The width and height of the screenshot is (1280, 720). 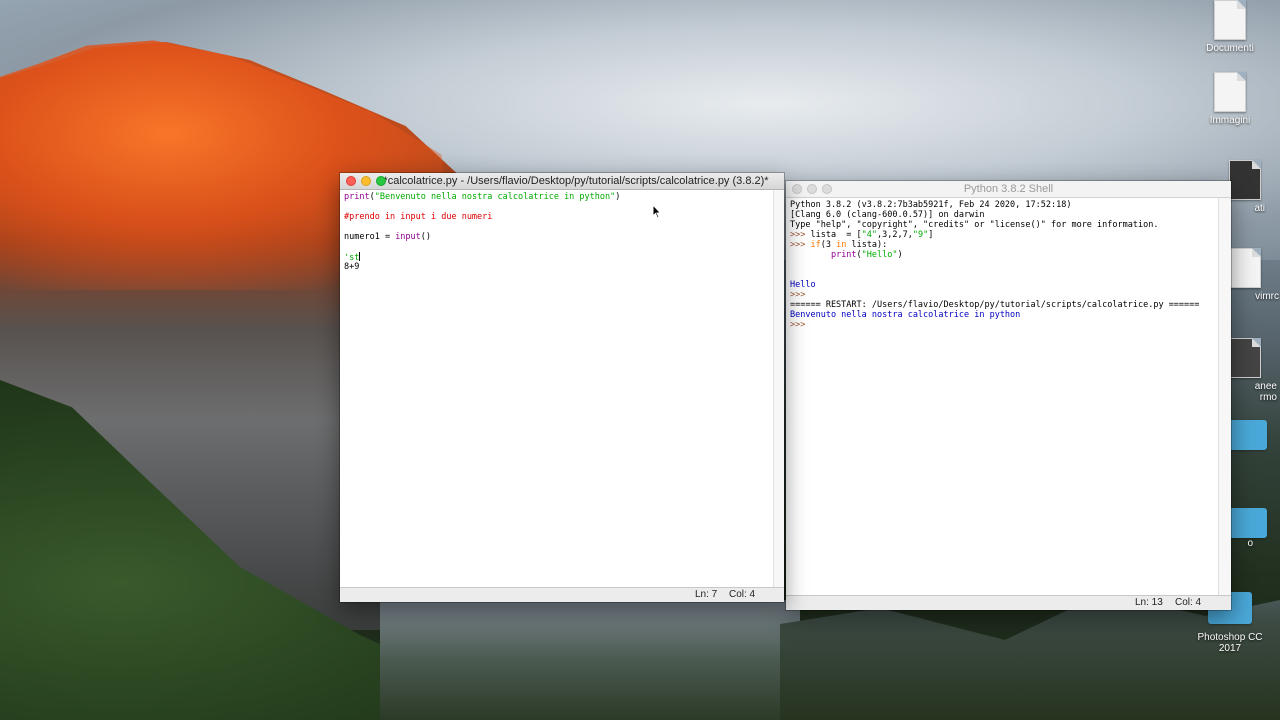 I want to click on code-token: Hello, so click(x=803, y=285).